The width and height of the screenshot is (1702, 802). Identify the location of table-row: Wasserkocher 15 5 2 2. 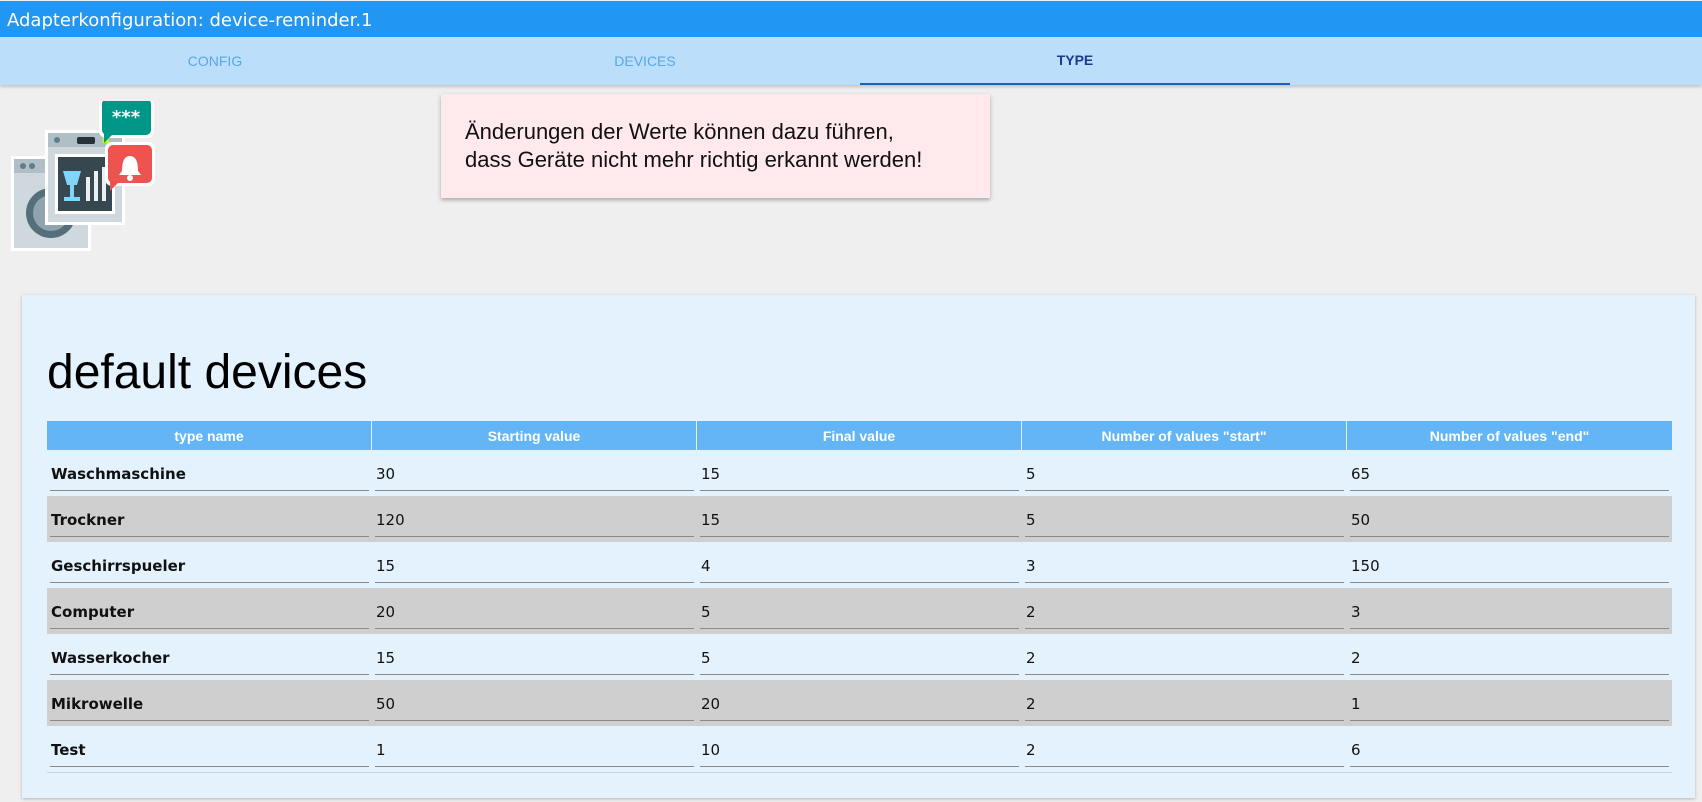
(859, 657).